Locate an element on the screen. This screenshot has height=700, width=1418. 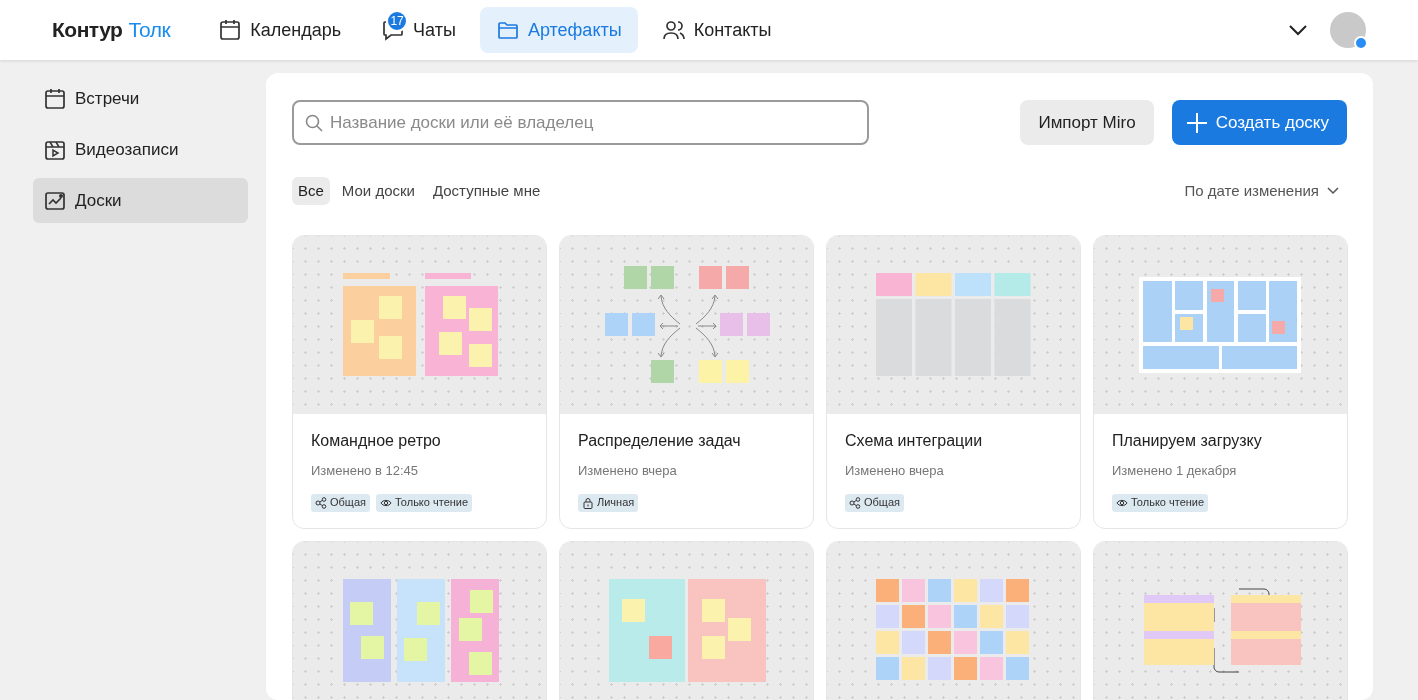
search-icon is located at coordinates (314, 123).